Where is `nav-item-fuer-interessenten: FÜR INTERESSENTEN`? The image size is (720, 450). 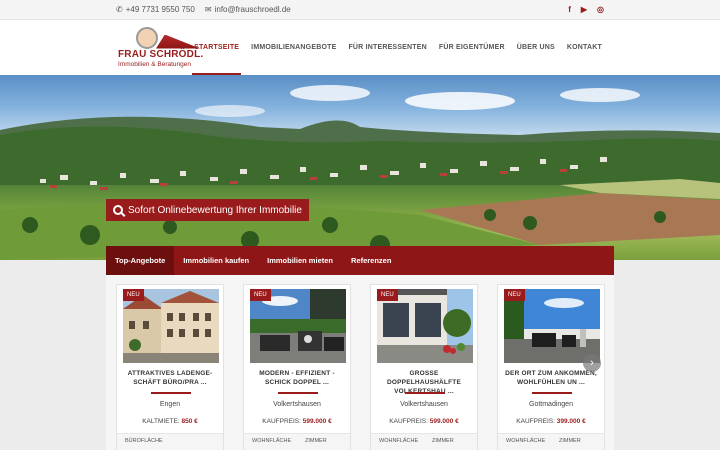 nav-item-fuer-interessenten: FÜR INTERESSENTEN is located at coordinates (387, 47).